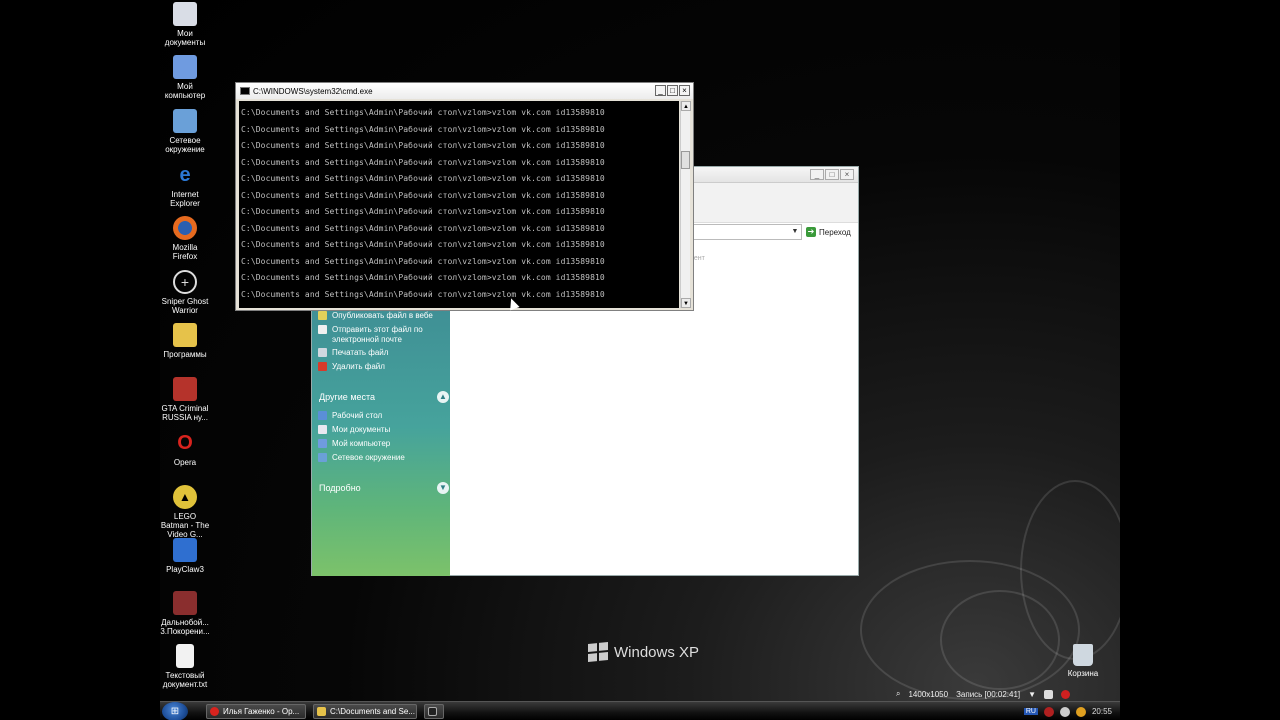  Describe the element at coordinates (322, 366) in the screenshot. I see `delete-icon` at that location.